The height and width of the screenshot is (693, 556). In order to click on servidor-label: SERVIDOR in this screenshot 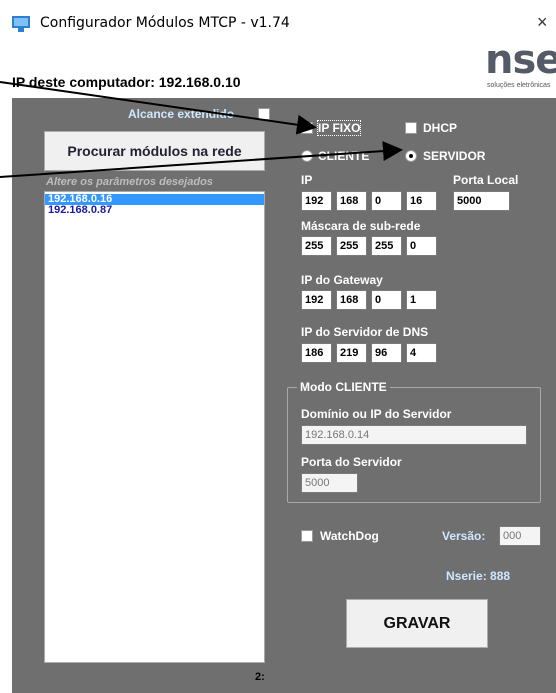, I will do `click(454, 156)`.